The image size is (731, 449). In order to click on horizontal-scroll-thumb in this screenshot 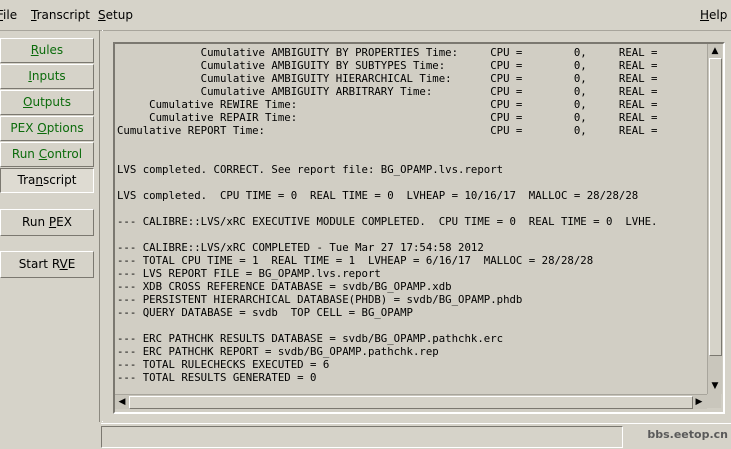, I will do `click(411, 402)`.